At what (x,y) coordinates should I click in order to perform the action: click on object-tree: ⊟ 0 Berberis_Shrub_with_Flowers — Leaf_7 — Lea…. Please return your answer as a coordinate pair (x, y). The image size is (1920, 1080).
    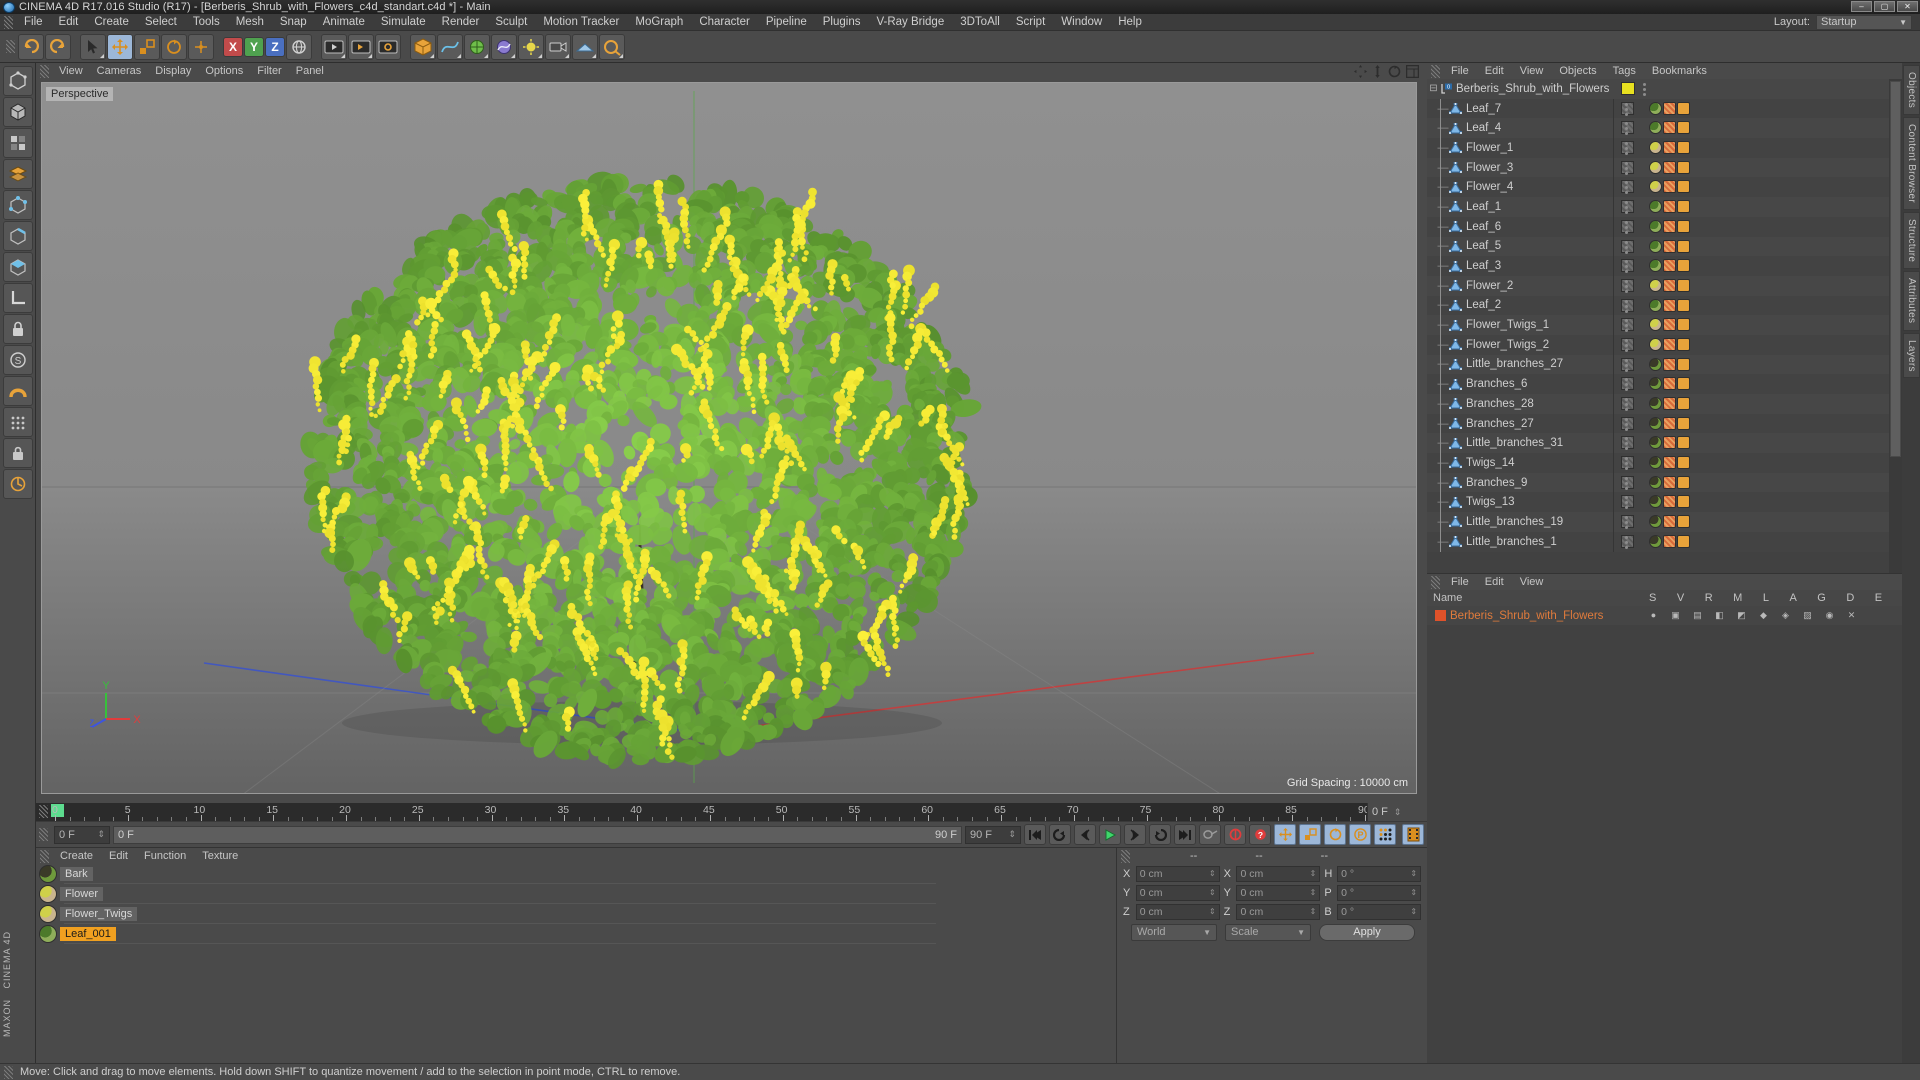
    Looking at the image, I should click on (1658, 326).